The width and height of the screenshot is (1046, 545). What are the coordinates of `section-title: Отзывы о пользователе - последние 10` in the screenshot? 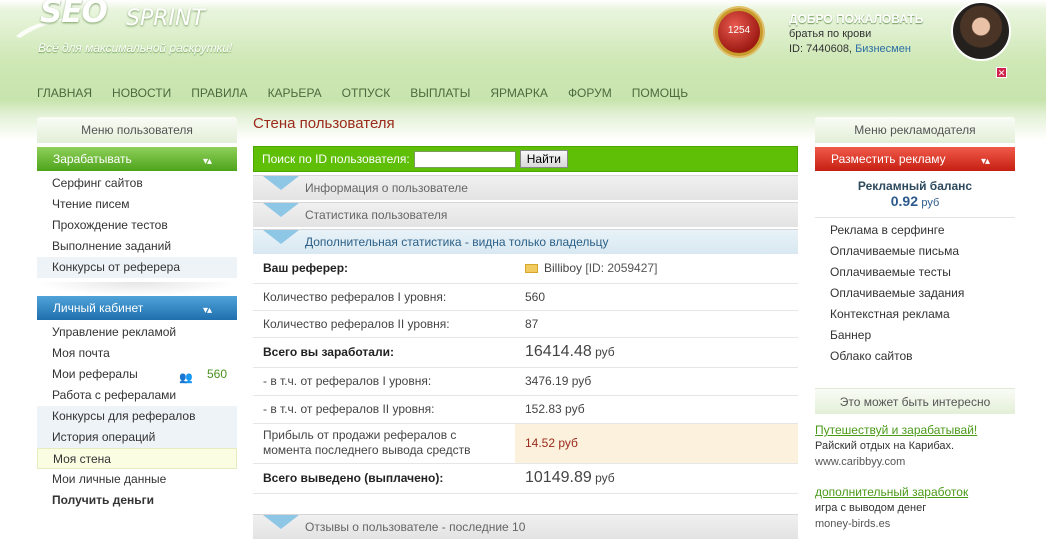 It's located at (415, 526).